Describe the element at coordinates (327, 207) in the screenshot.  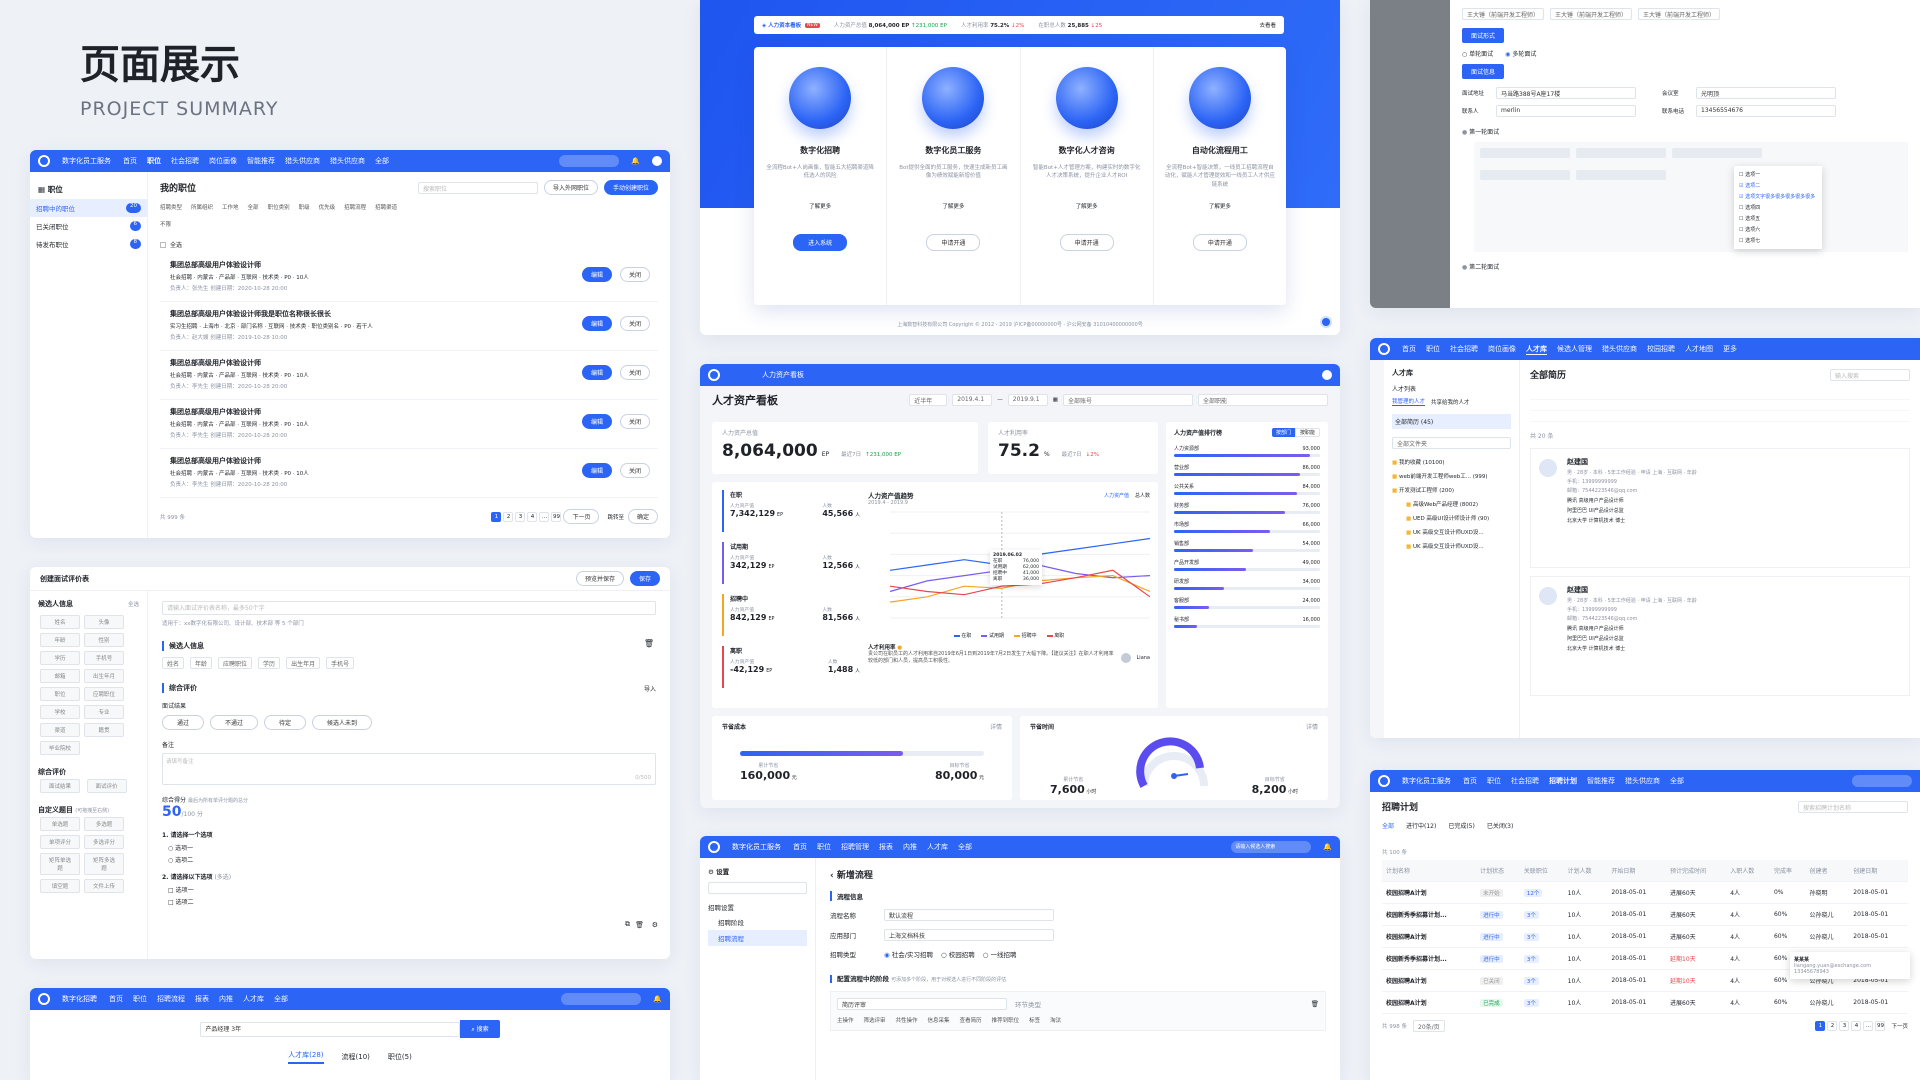
I see `filter: 优先级` at that location.